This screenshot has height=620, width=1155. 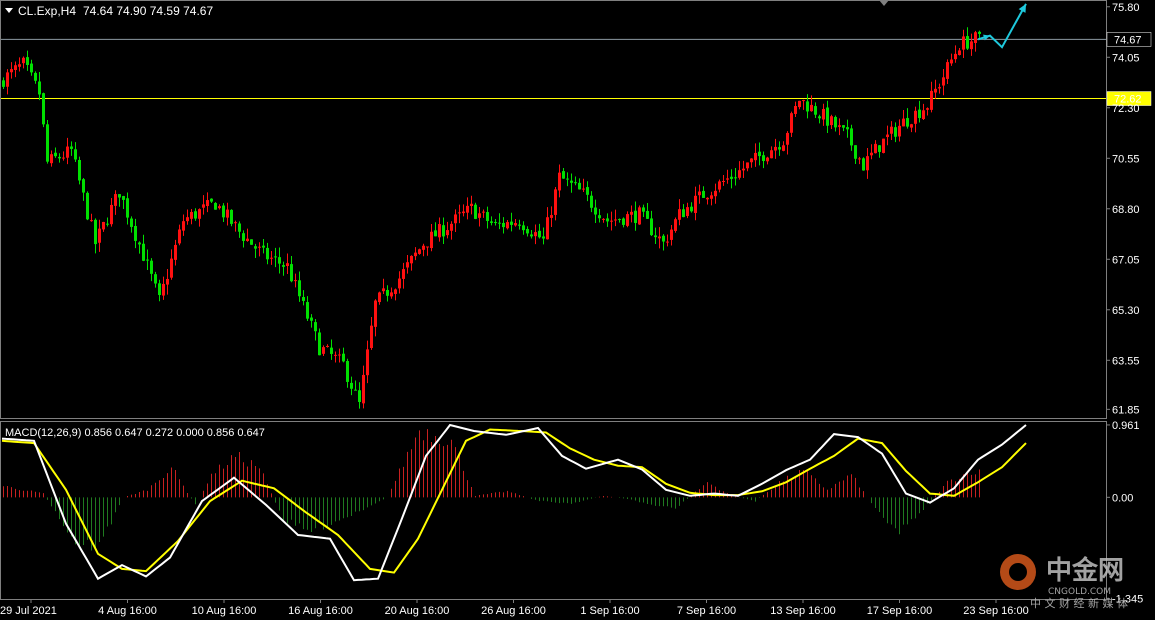 What do you see at coordinates (995, 611) in the screenshot?
I see `time-tick-label: 23 Sep 16:00` at bounding box center [995, 611].